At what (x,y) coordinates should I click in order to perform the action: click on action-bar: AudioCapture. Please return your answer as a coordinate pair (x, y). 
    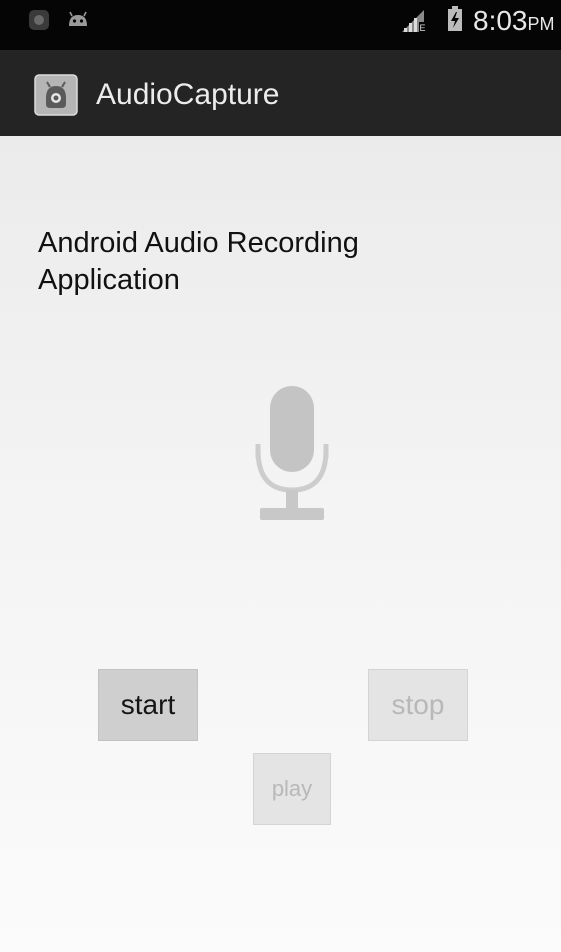
    Looking at the image, I should click on (280, 93).